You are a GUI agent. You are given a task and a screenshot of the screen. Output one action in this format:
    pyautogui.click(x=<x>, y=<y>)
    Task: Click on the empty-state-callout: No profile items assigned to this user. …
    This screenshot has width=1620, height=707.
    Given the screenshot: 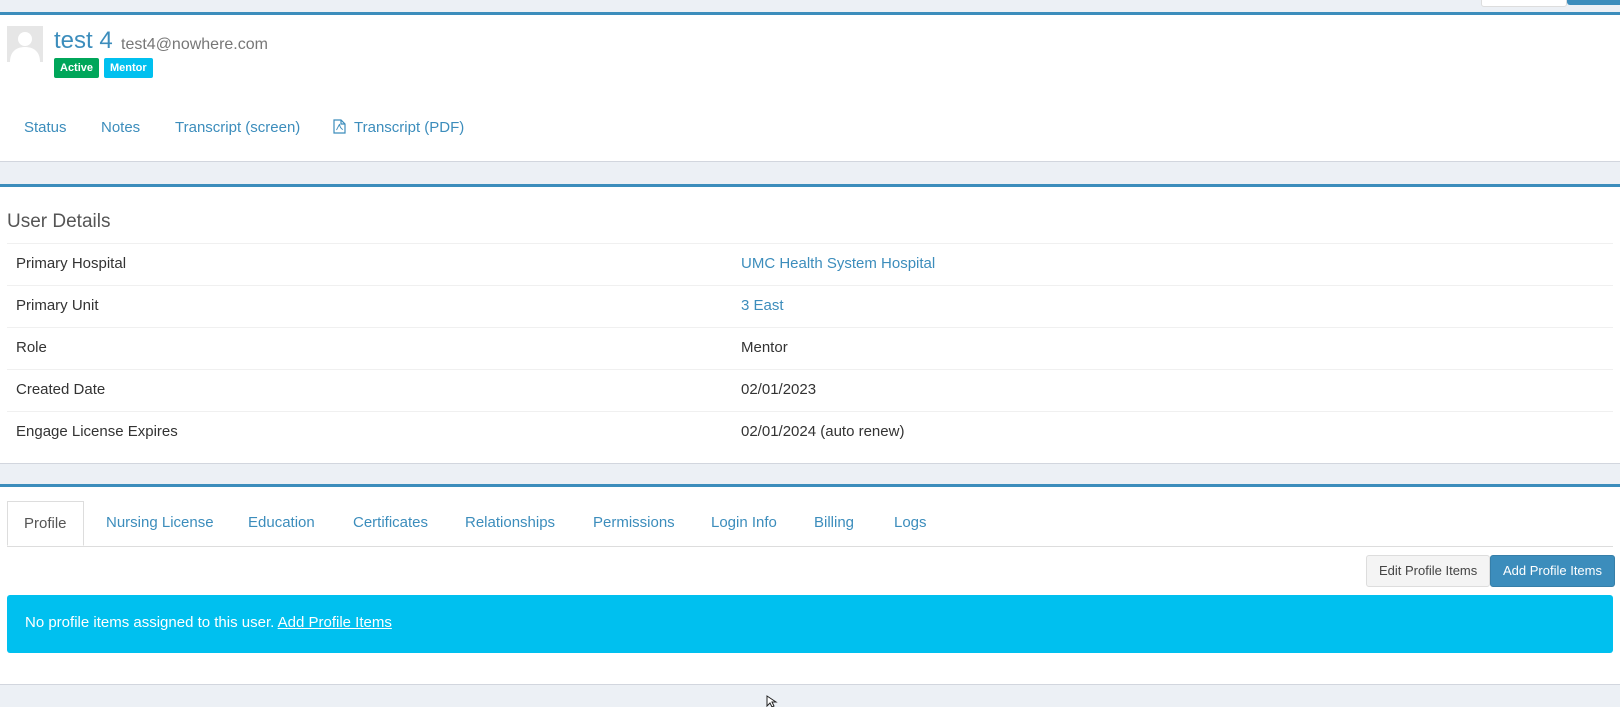 What is the action you would take?
    pyautogui.click(x=810, y=624)
    